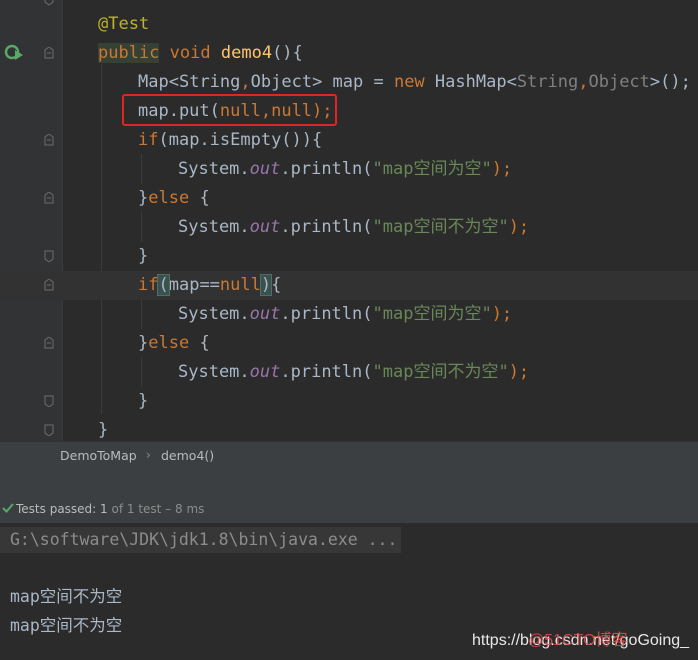 The height and width of the screenshot is (660, 698). What do you see at coordinates (349, 285) in the screenshot?
I see `code-line-current: if(map==null){` at bounding box center [349, 285].